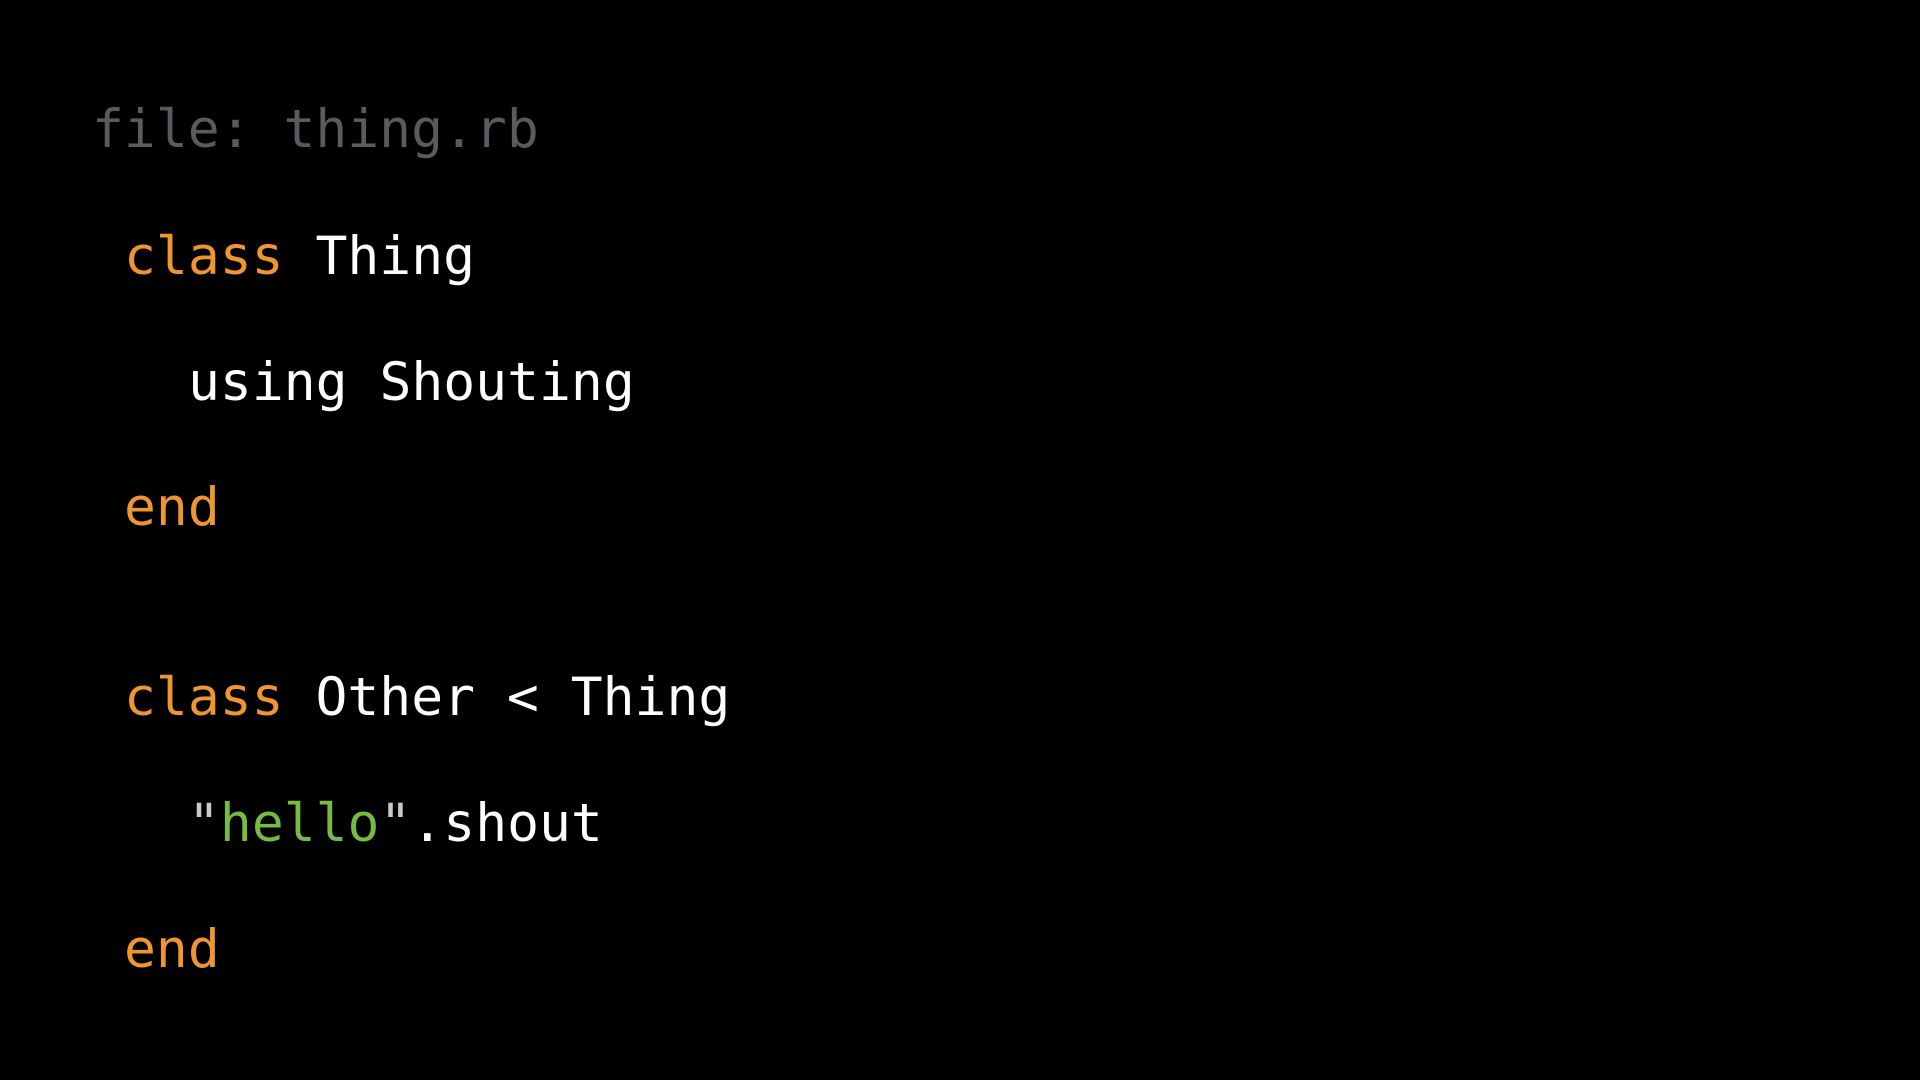  I want to click on string-close-quote: ", so click(395, 823).